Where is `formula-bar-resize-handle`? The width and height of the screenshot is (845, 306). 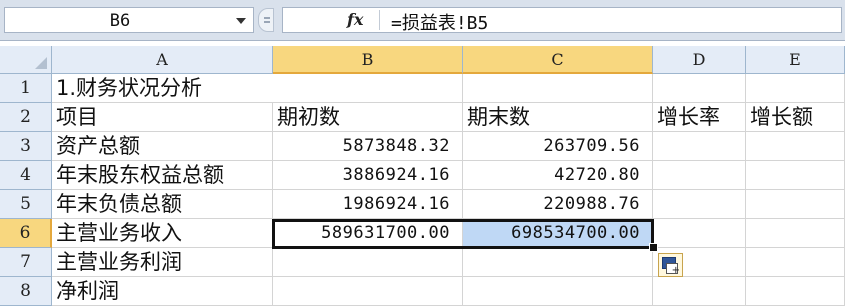
formula-bar-resize-handle is located at coordinates (266, 20).